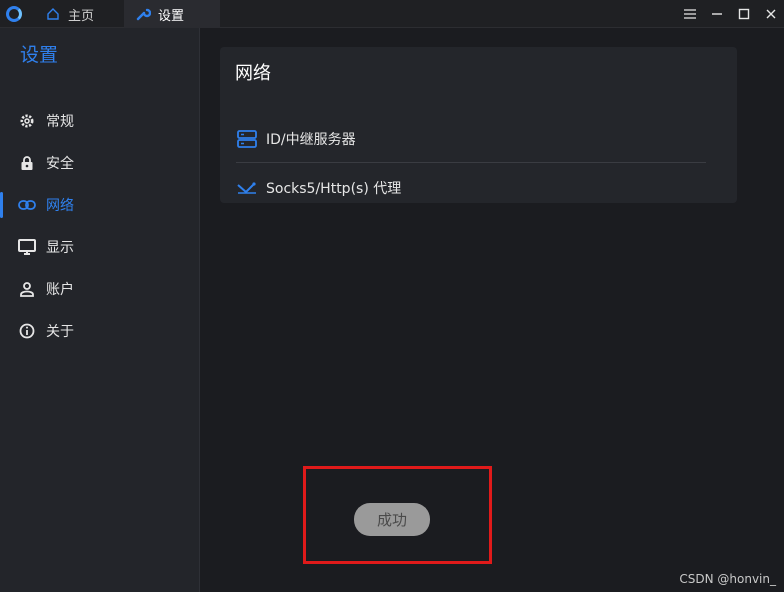 The height and width of the screenshot is (592, 784). What do you see at coordinates (60, 164) in the screenshot?
I see `sidebar-item-label: 安全` at bounding box center [60, 164].